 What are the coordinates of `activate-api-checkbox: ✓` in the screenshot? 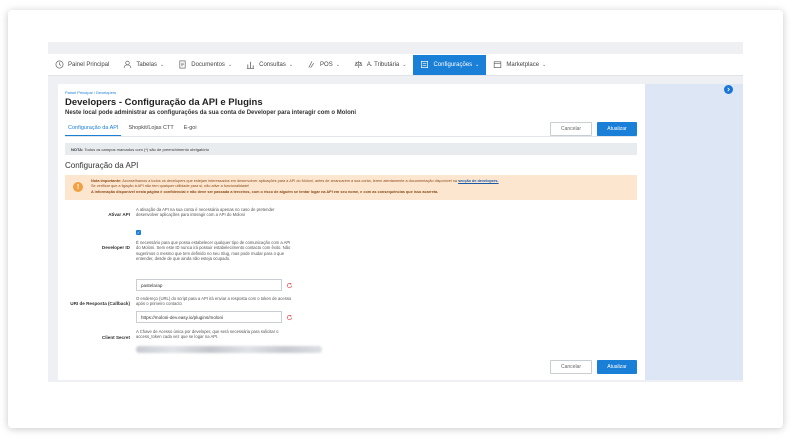 It's located at (138, 232).